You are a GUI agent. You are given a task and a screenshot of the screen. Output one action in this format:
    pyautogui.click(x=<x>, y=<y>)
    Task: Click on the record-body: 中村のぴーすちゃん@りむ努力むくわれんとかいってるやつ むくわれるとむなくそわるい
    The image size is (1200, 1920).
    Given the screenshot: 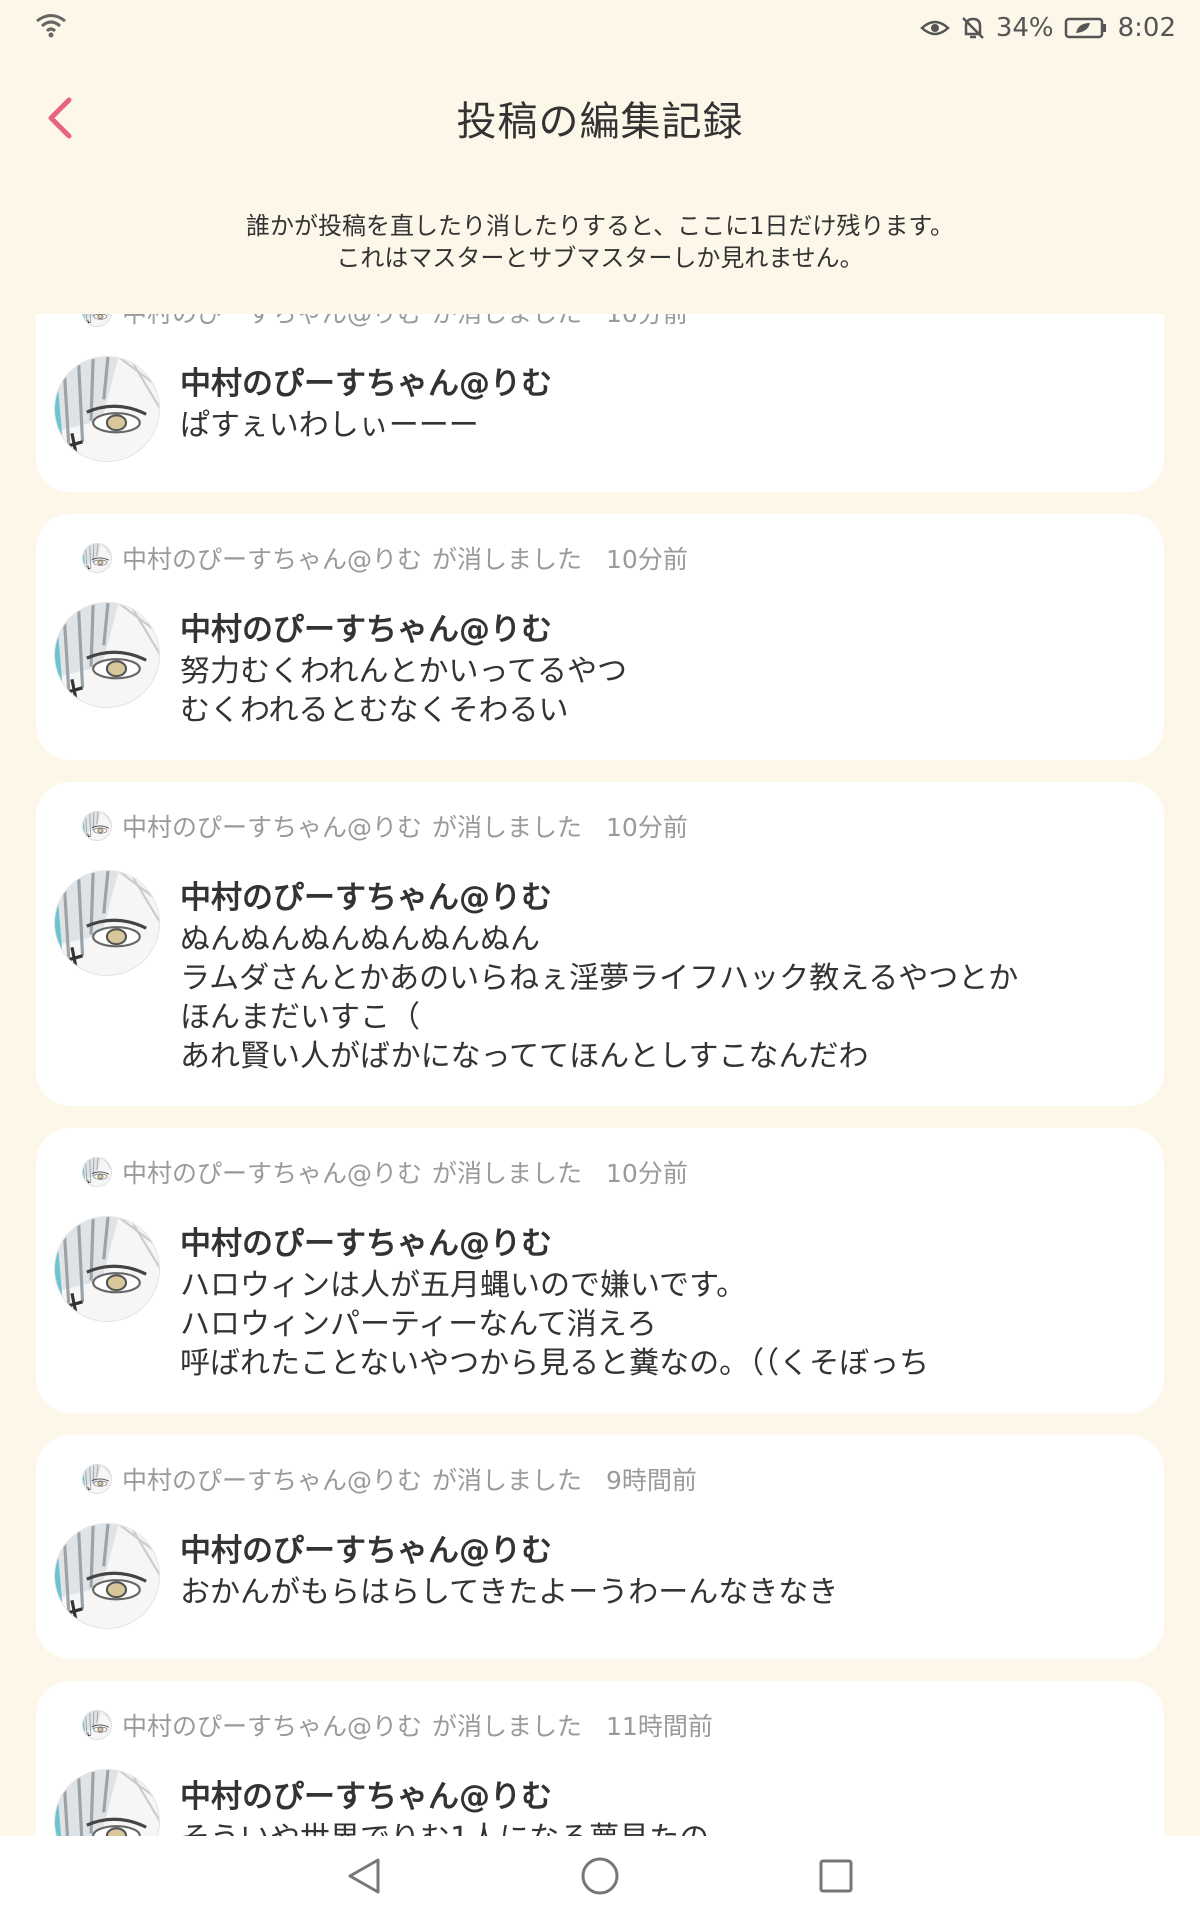 What is the action you would take?
    pyautogui.click(x=596, y=666)
    